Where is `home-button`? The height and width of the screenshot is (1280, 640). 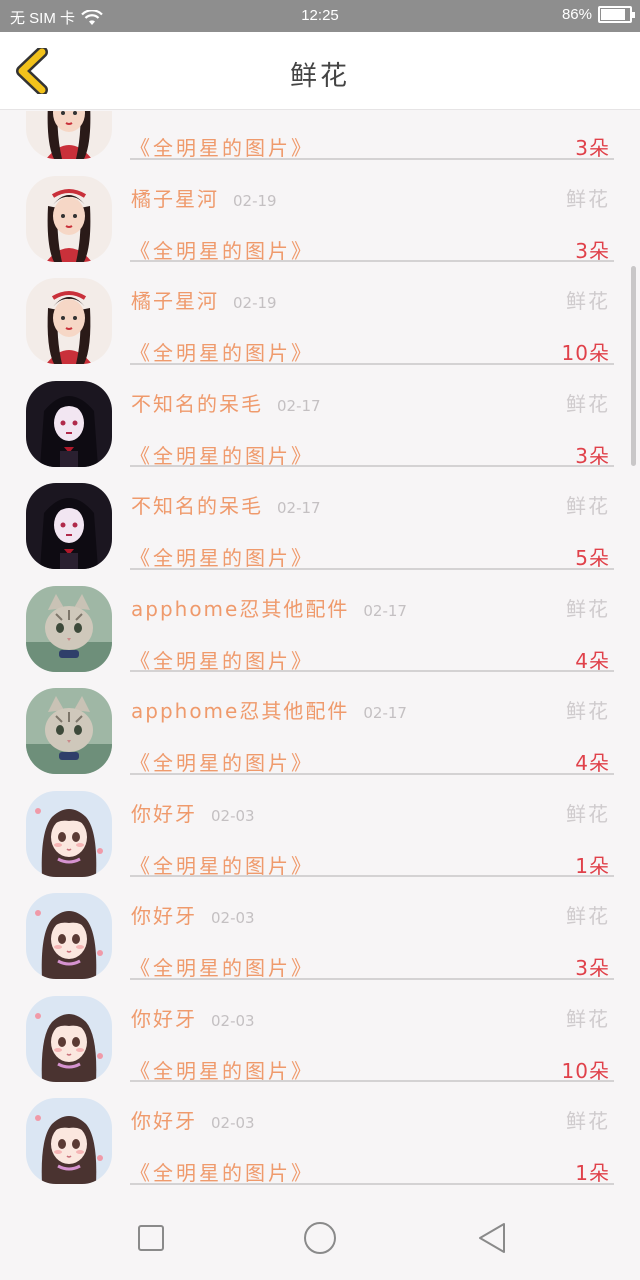
home-button is located at coordinates (320, 1238).